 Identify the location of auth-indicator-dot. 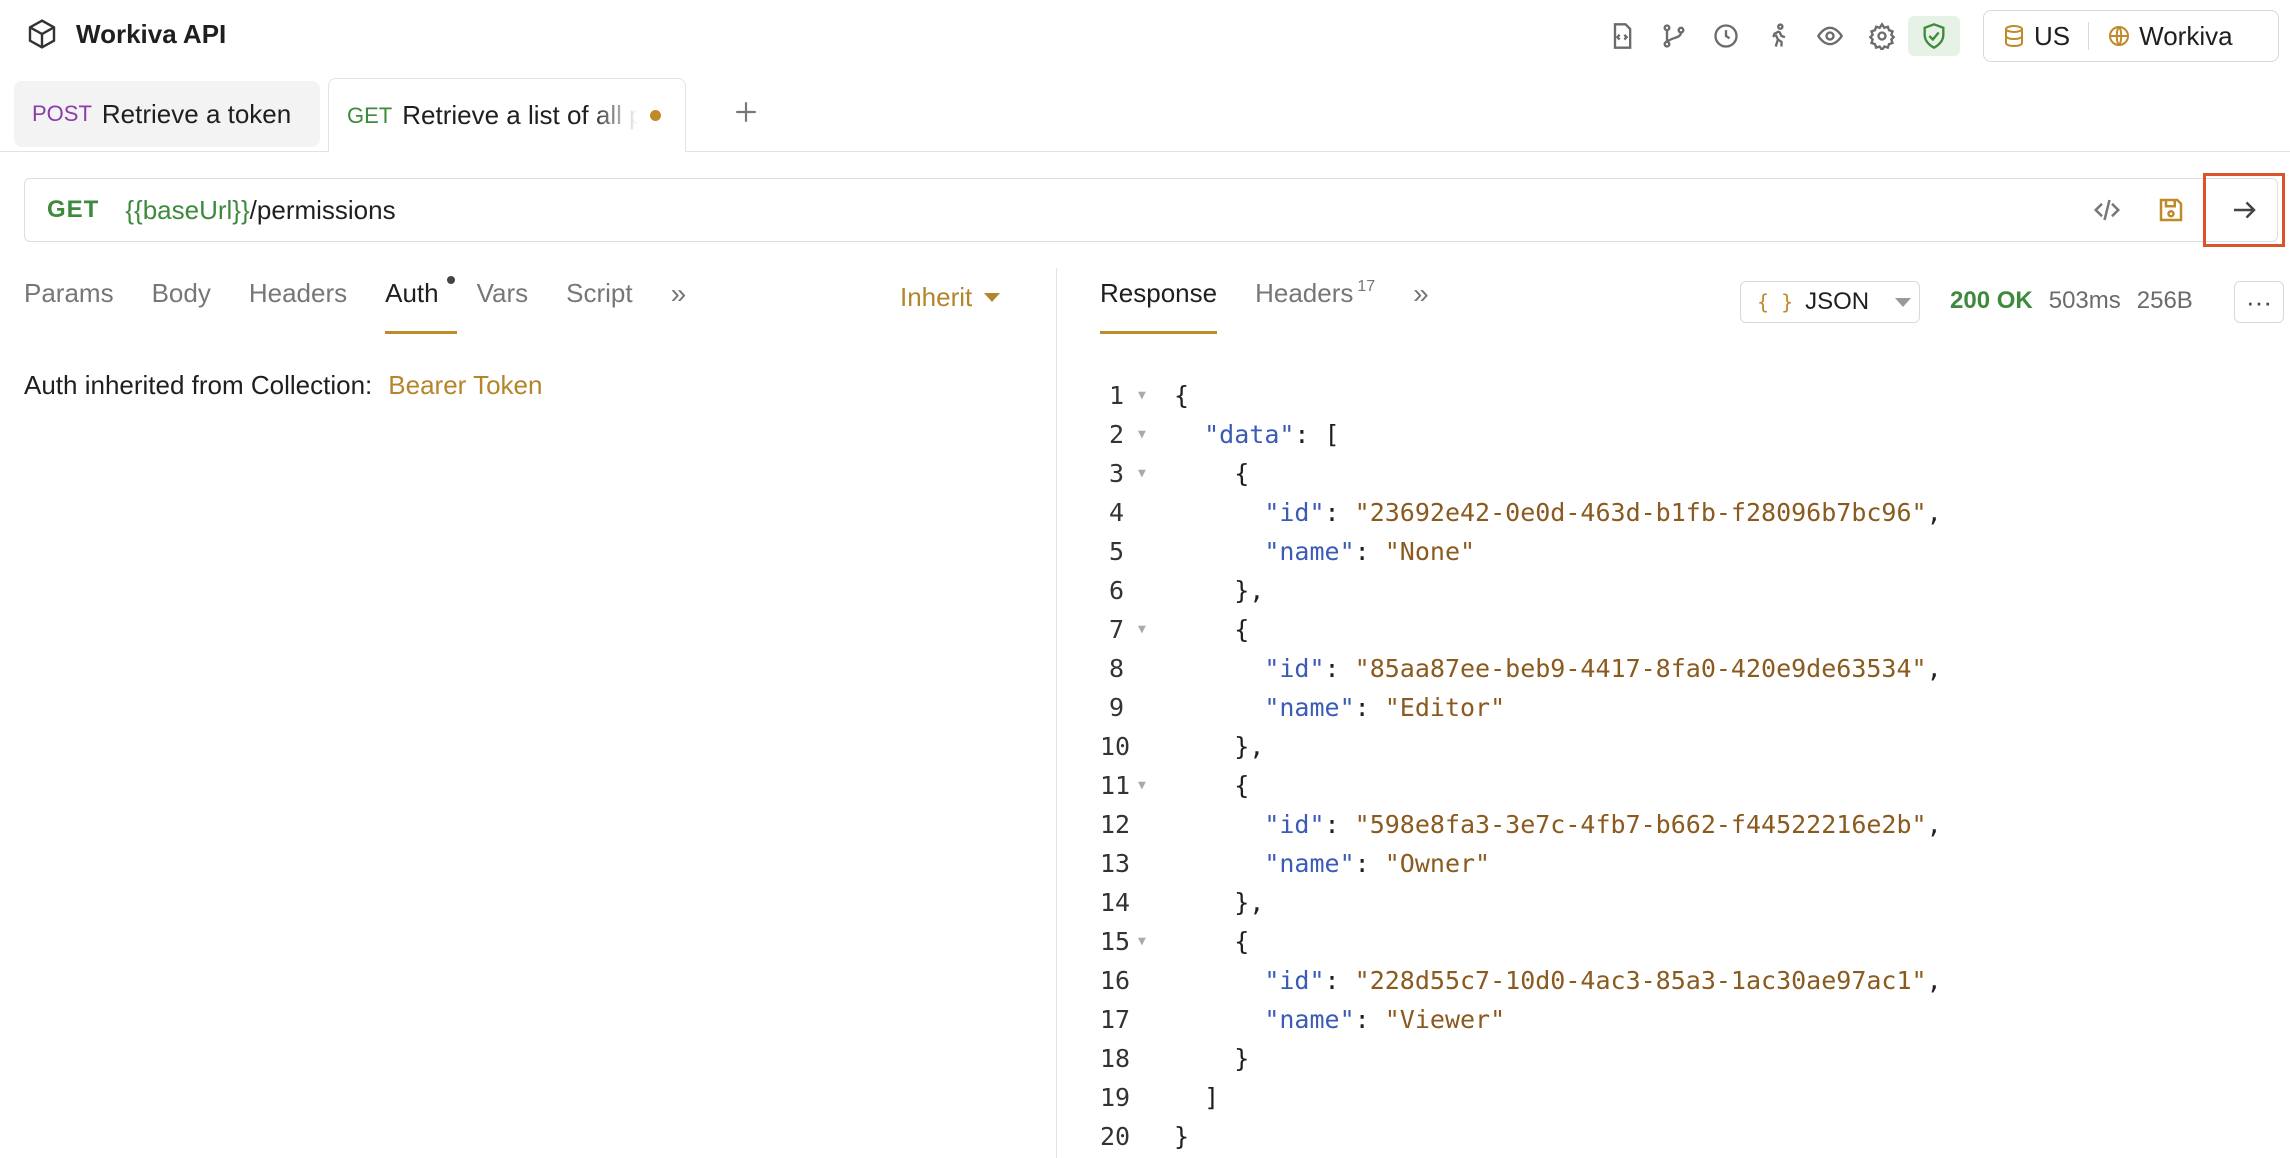
(450, 280).